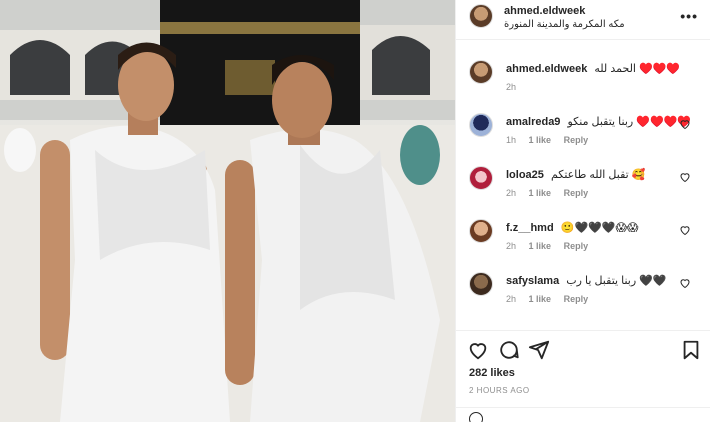 The height and width of the screenshot is (422, 710). What do you see at coordinates (532, 281) in the screenshot?
I see `comment-username: safyslama` at bounding box center [532, 281].